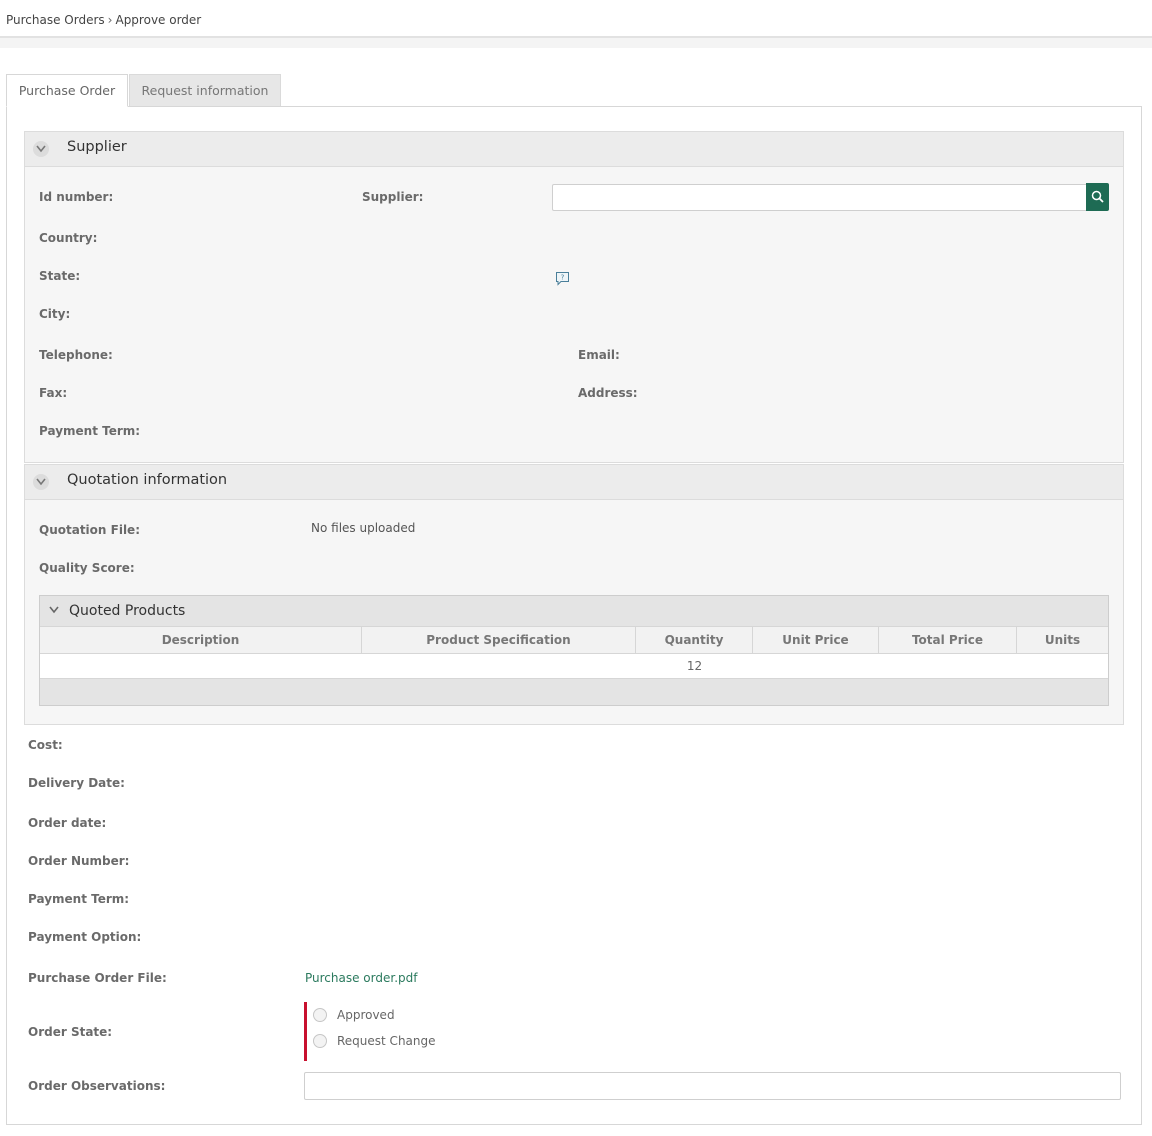  I want to click on quotation-file-label: Quotation File:, so click(89, 530).